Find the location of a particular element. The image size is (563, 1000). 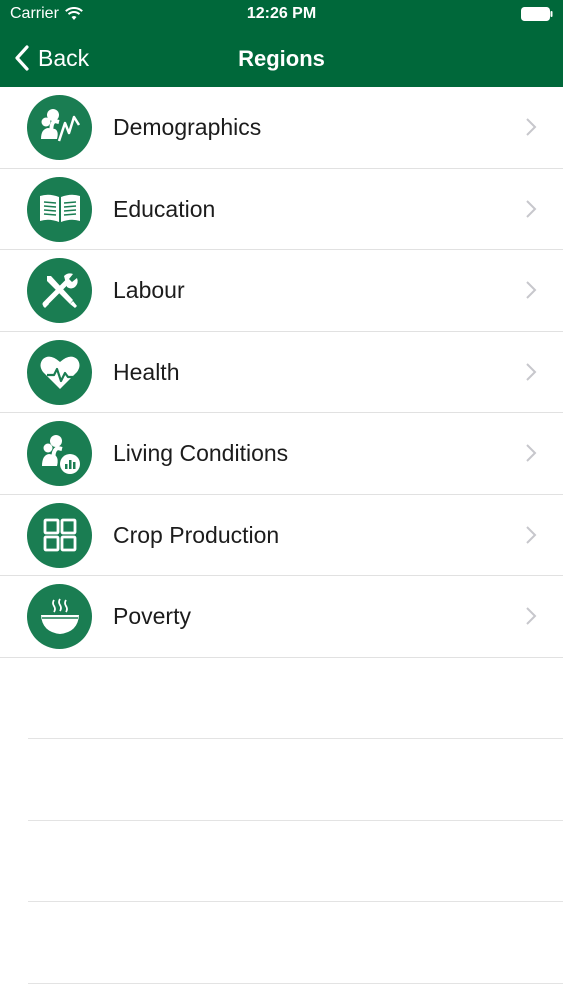

people-chart-icon is located at coordinates (59, 453).